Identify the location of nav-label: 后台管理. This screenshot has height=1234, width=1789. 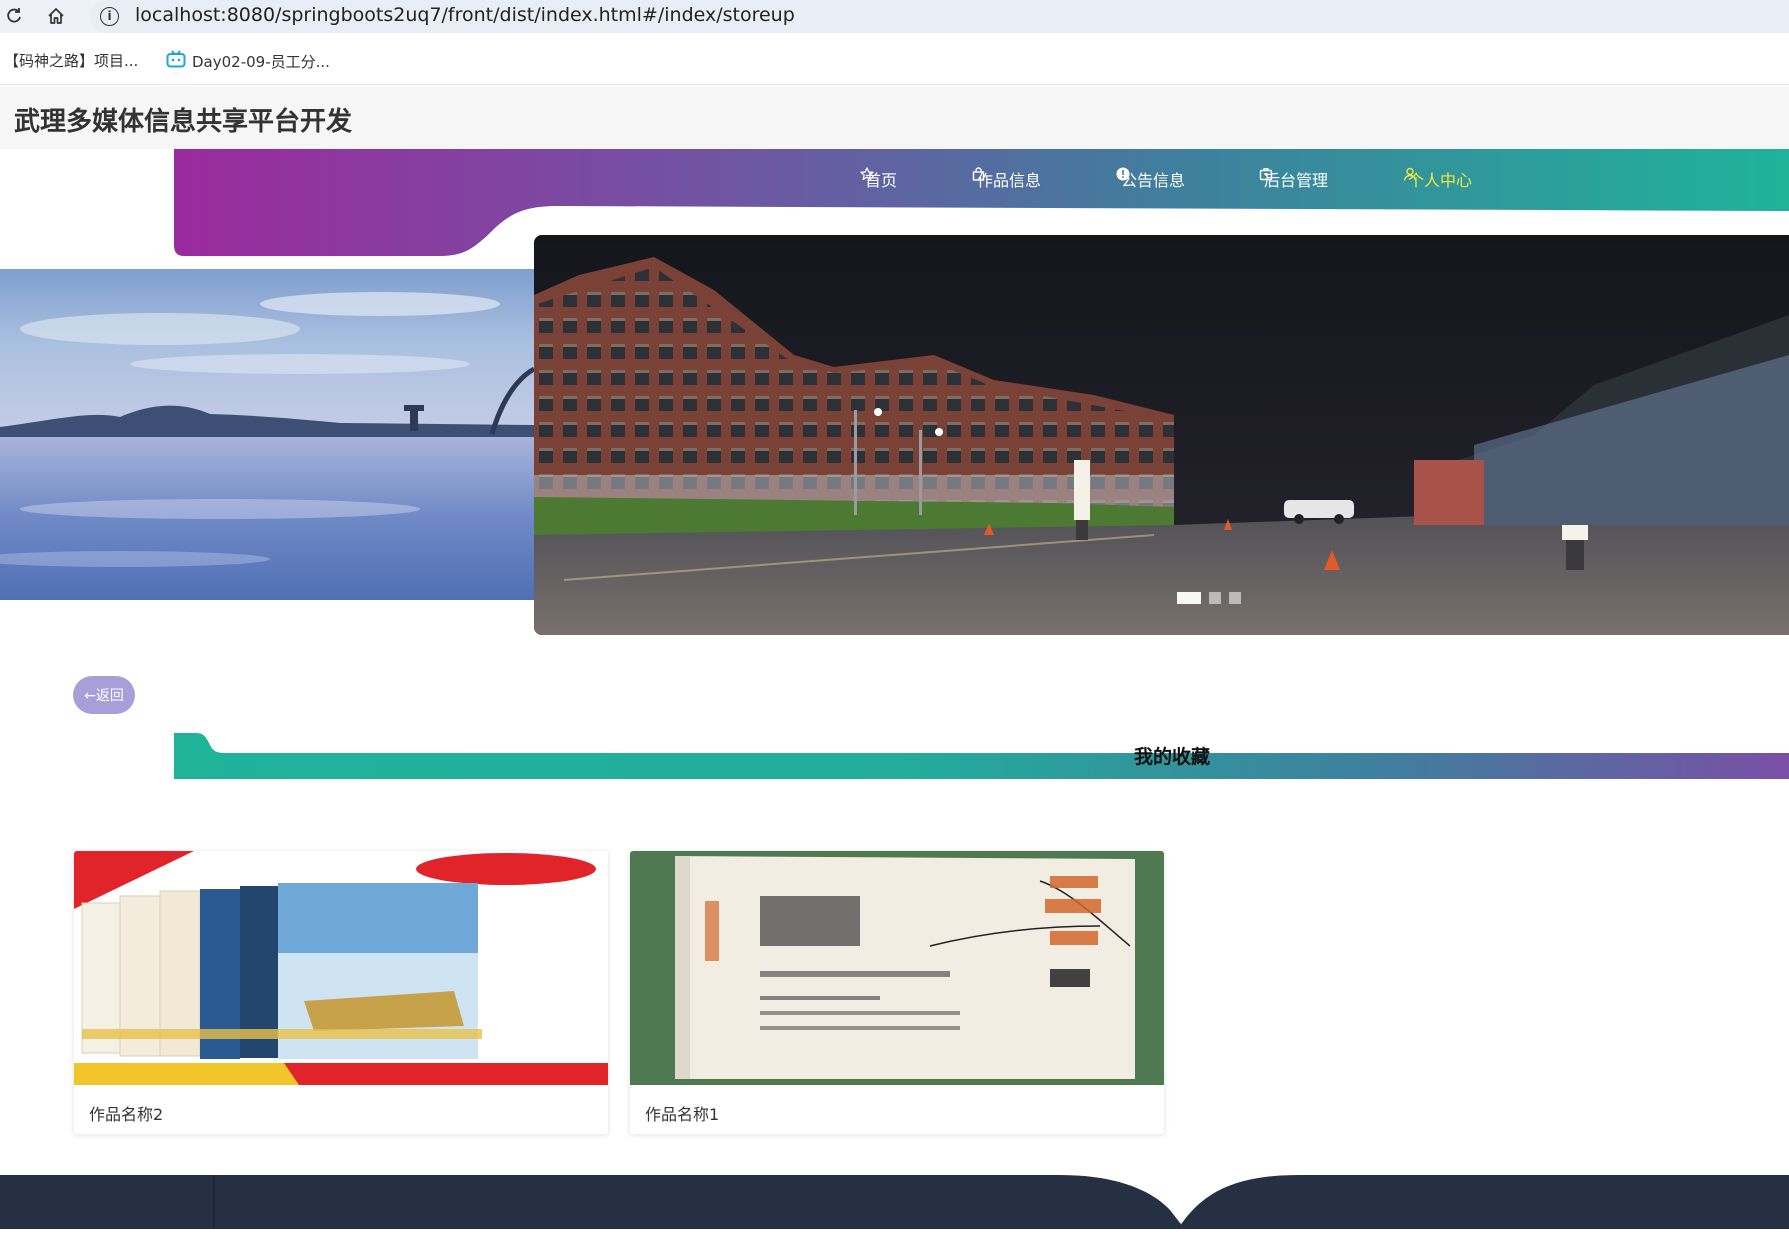
(1296, 180).